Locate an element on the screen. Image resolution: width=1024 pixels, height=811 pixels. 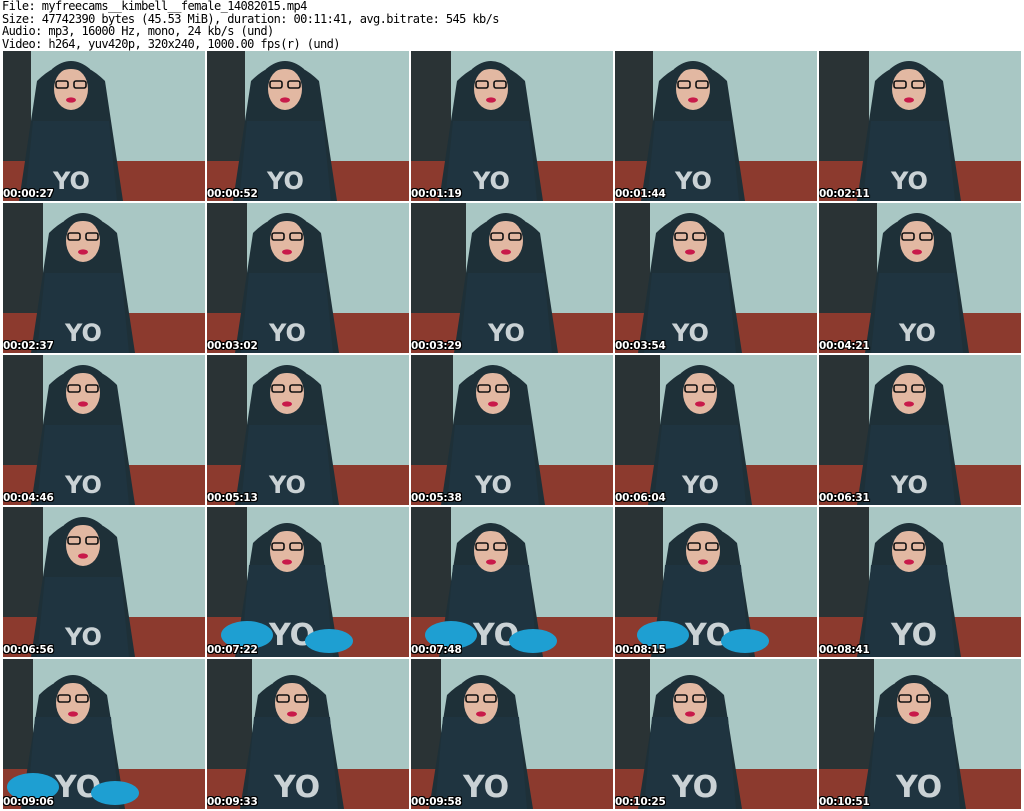
frame-timestamp: 00:06:56 is located at coordinates (28, 650).